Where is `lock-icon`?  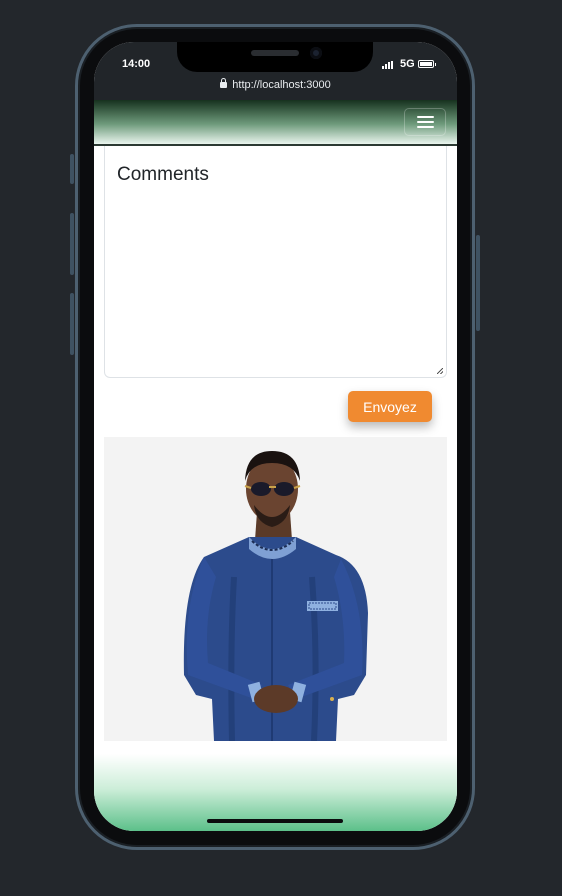 lock-icon is located at coordinates (224, 83).